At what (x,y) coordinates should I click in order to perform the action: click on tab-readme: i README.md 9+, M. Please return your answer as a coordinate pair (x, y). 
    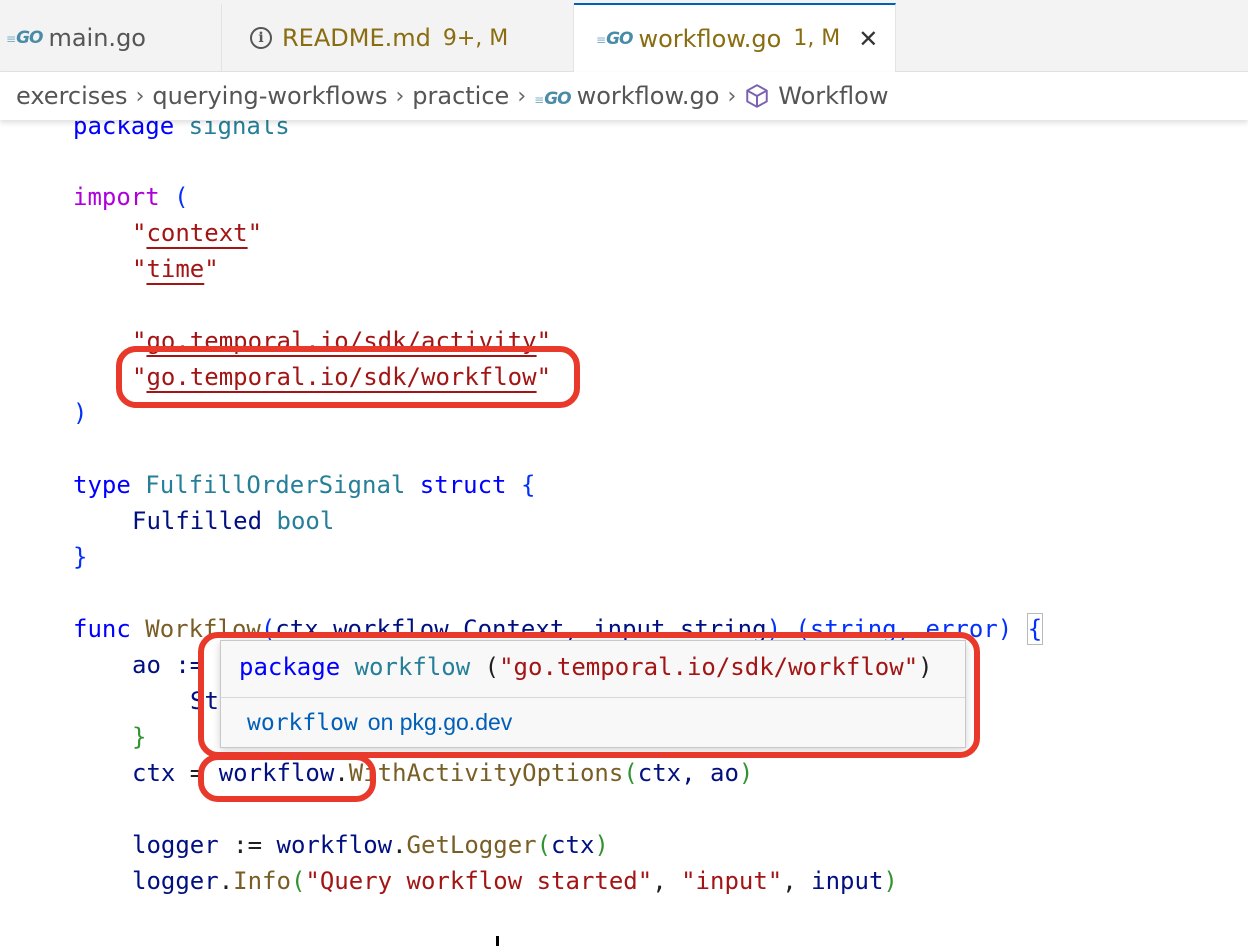
    Looking at the image, I should click on (398, 38).